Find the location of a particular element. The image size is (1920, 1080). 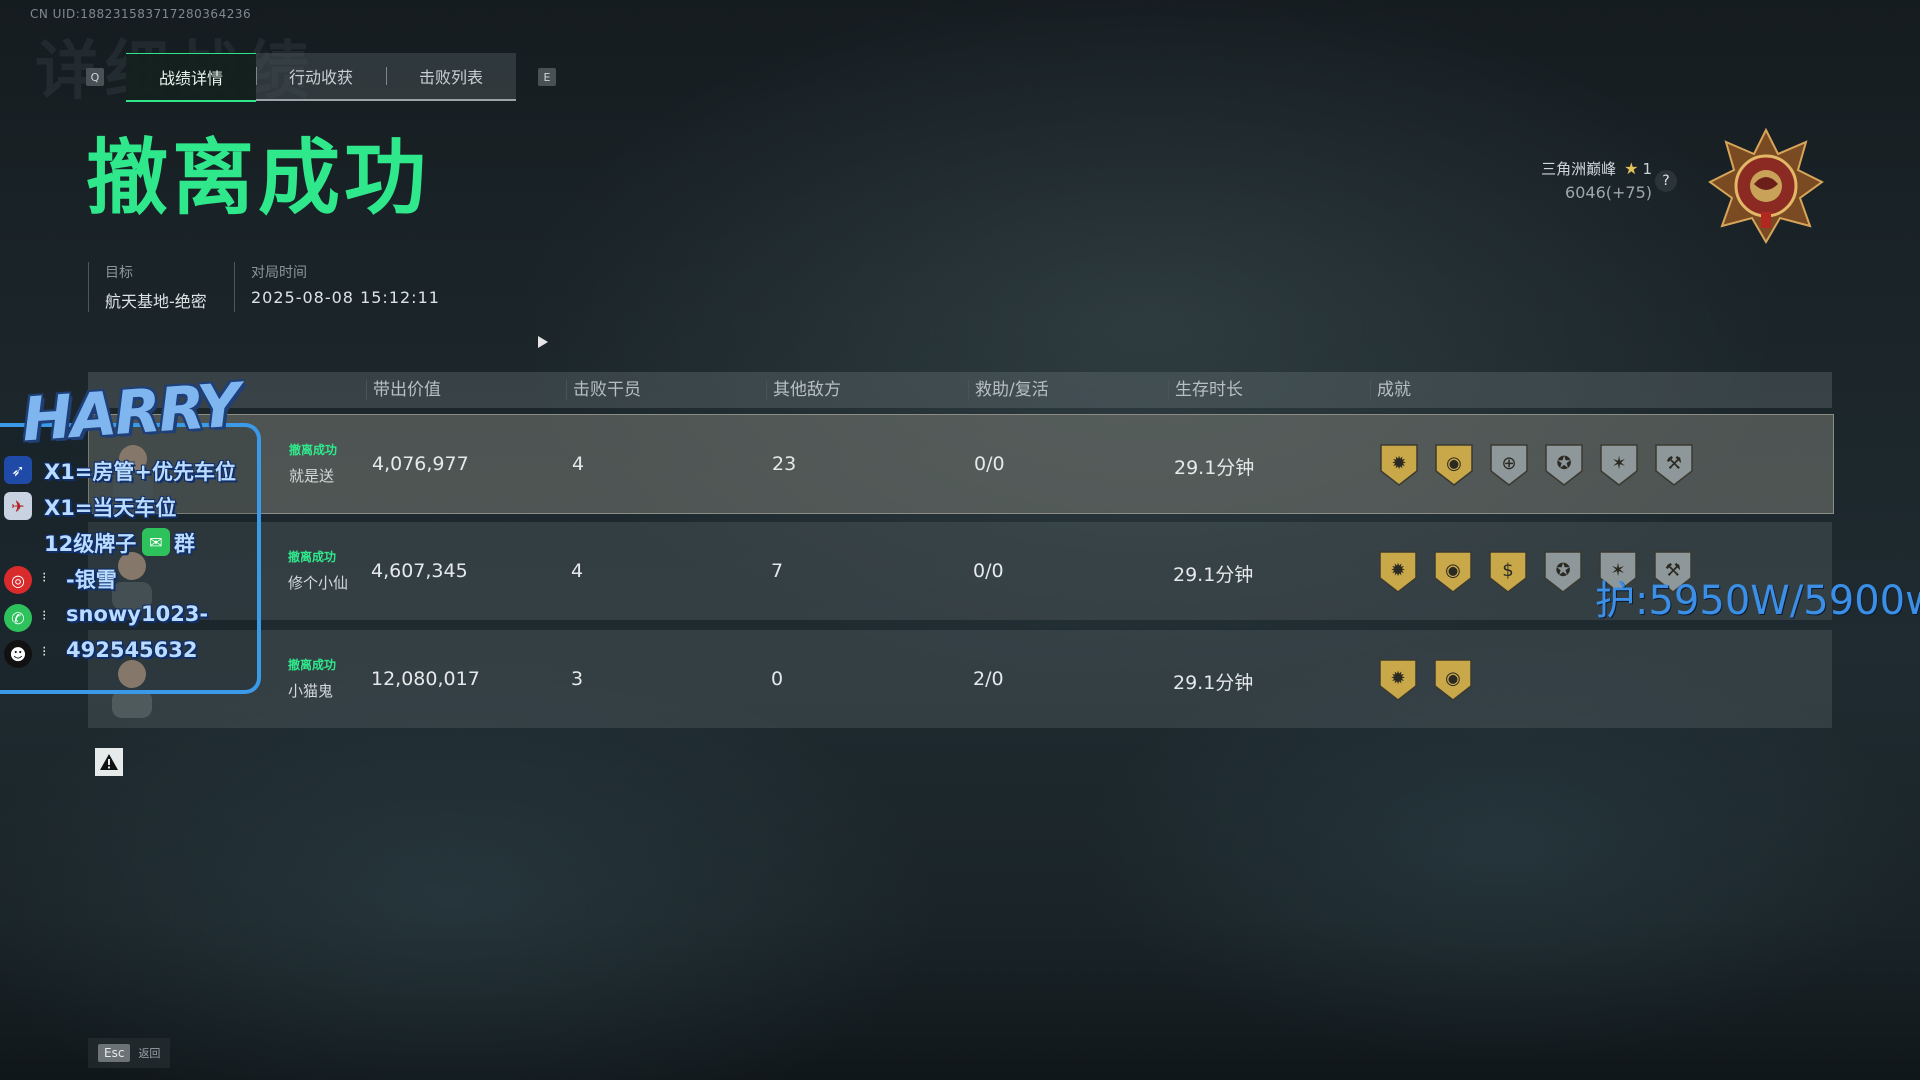

esc-key-hint: Esc is located at coordinates (114, 1053).